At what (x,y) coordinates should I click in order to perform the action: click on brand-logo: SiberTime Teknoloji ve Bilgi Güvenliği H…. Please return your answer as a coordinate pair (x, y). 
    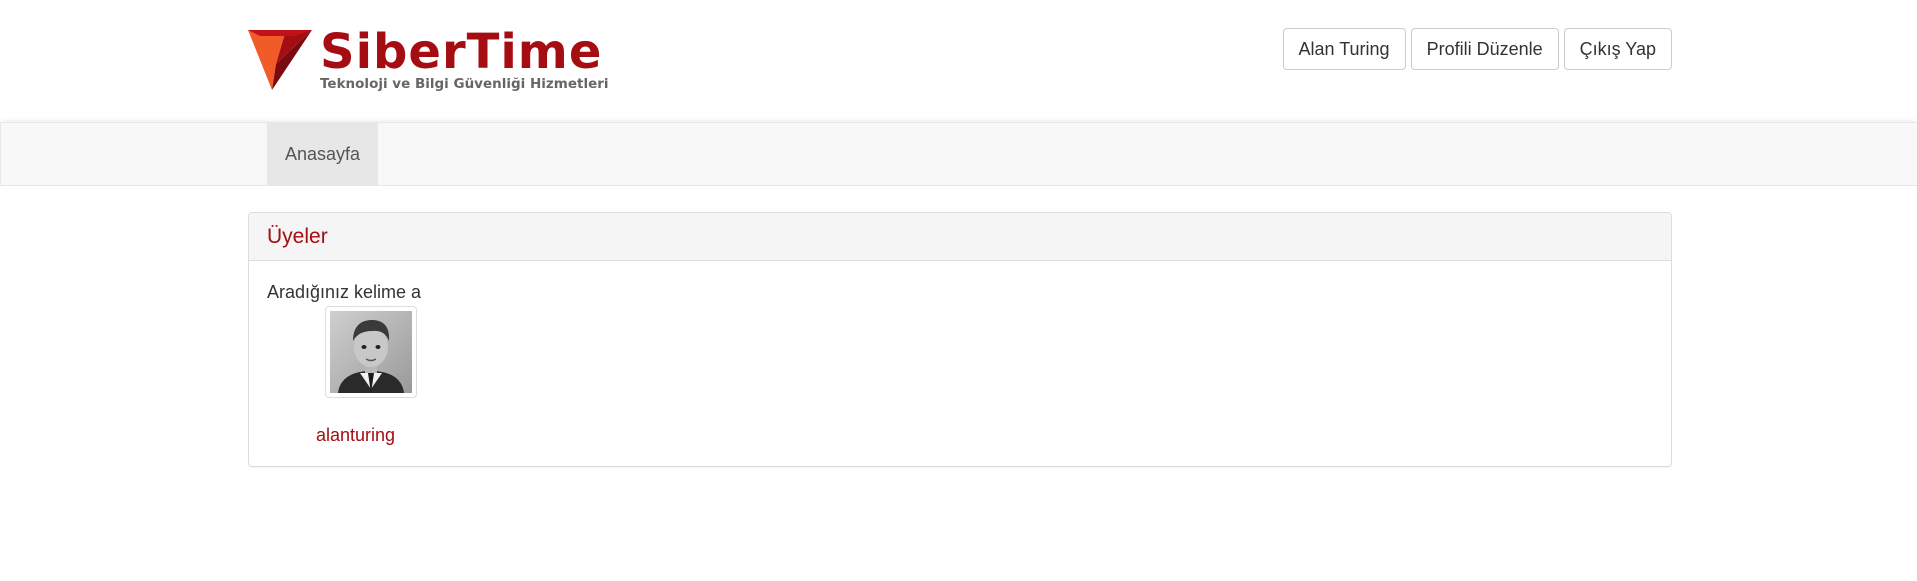
    Looking at the image, I should click on (427, 60).